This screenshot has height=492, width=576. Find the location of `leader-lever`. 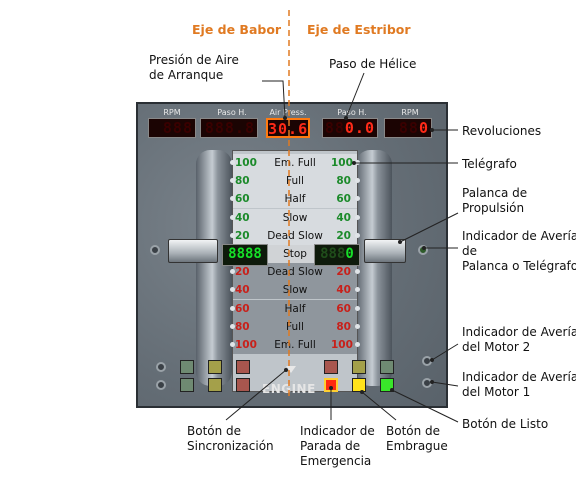

leader-lever is located at coordinates (429, 227).